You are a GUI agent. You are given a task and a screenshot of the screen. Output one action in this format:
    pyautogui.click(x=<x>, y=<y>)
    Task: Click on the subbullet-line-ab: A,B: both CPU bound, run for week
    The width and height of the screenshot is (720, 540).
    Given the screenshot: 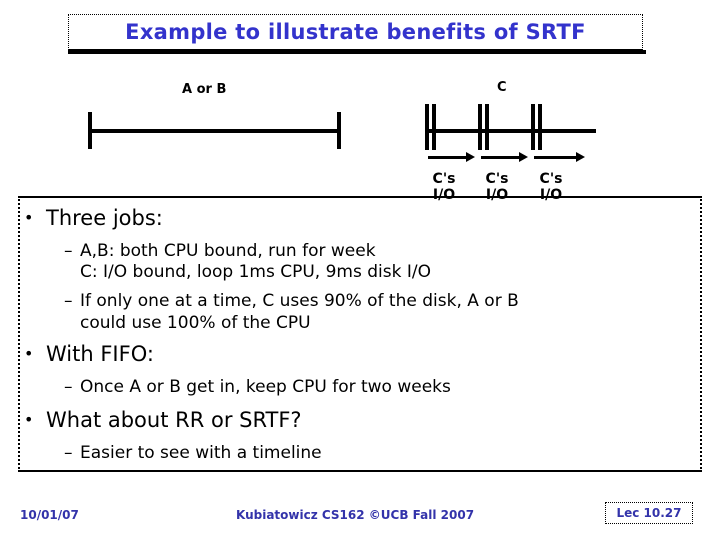 What is the action you would take?
    pyautogui.click(x=228, y=250)
    